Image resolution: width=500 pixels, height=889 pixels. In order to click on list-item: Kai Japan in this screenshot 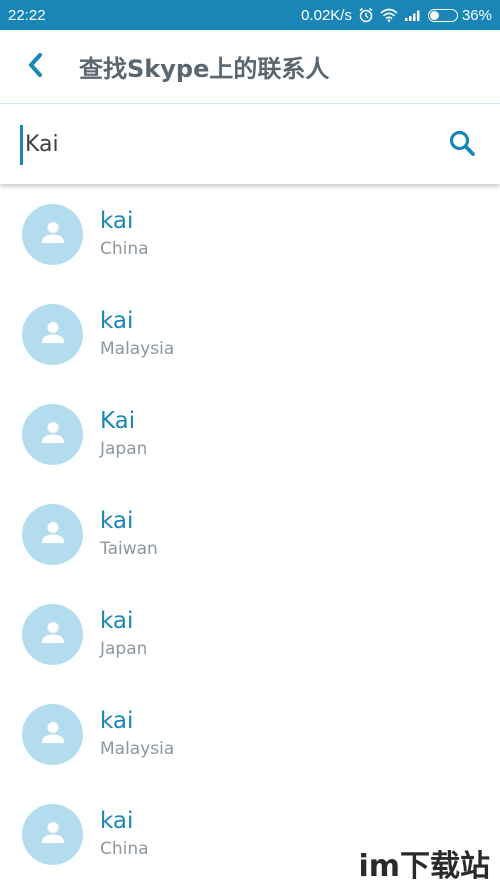, I will do `click(250, 434)`.